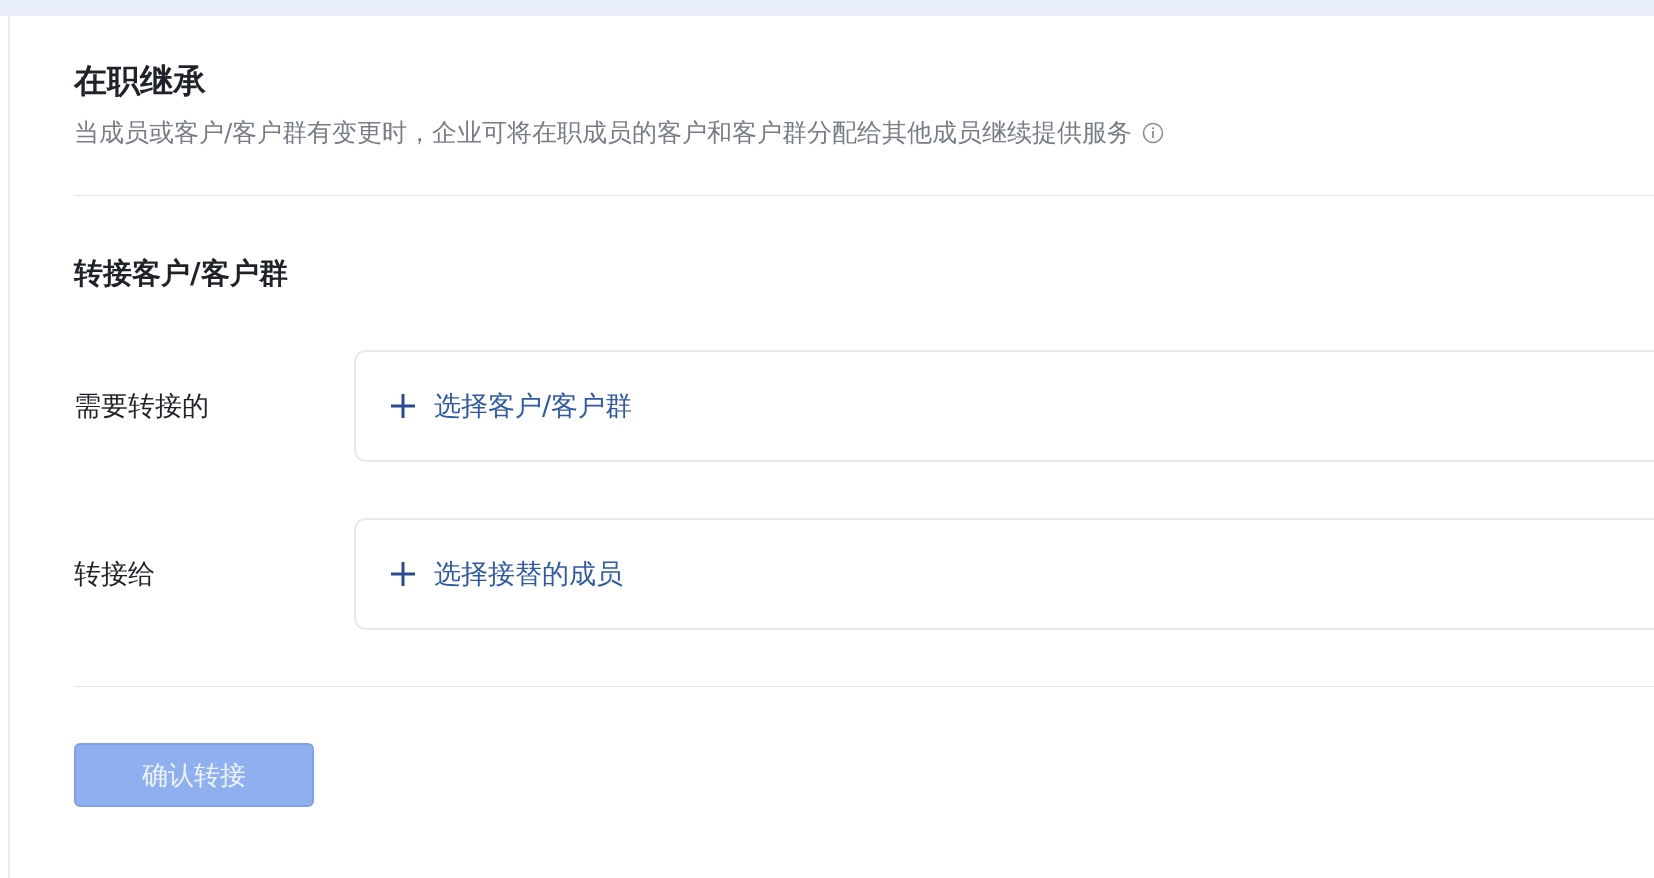 The width and height of the screenshot is (1654, 878). I want to click on select-prompt: 选择客户/客户群, so click(533, 406).